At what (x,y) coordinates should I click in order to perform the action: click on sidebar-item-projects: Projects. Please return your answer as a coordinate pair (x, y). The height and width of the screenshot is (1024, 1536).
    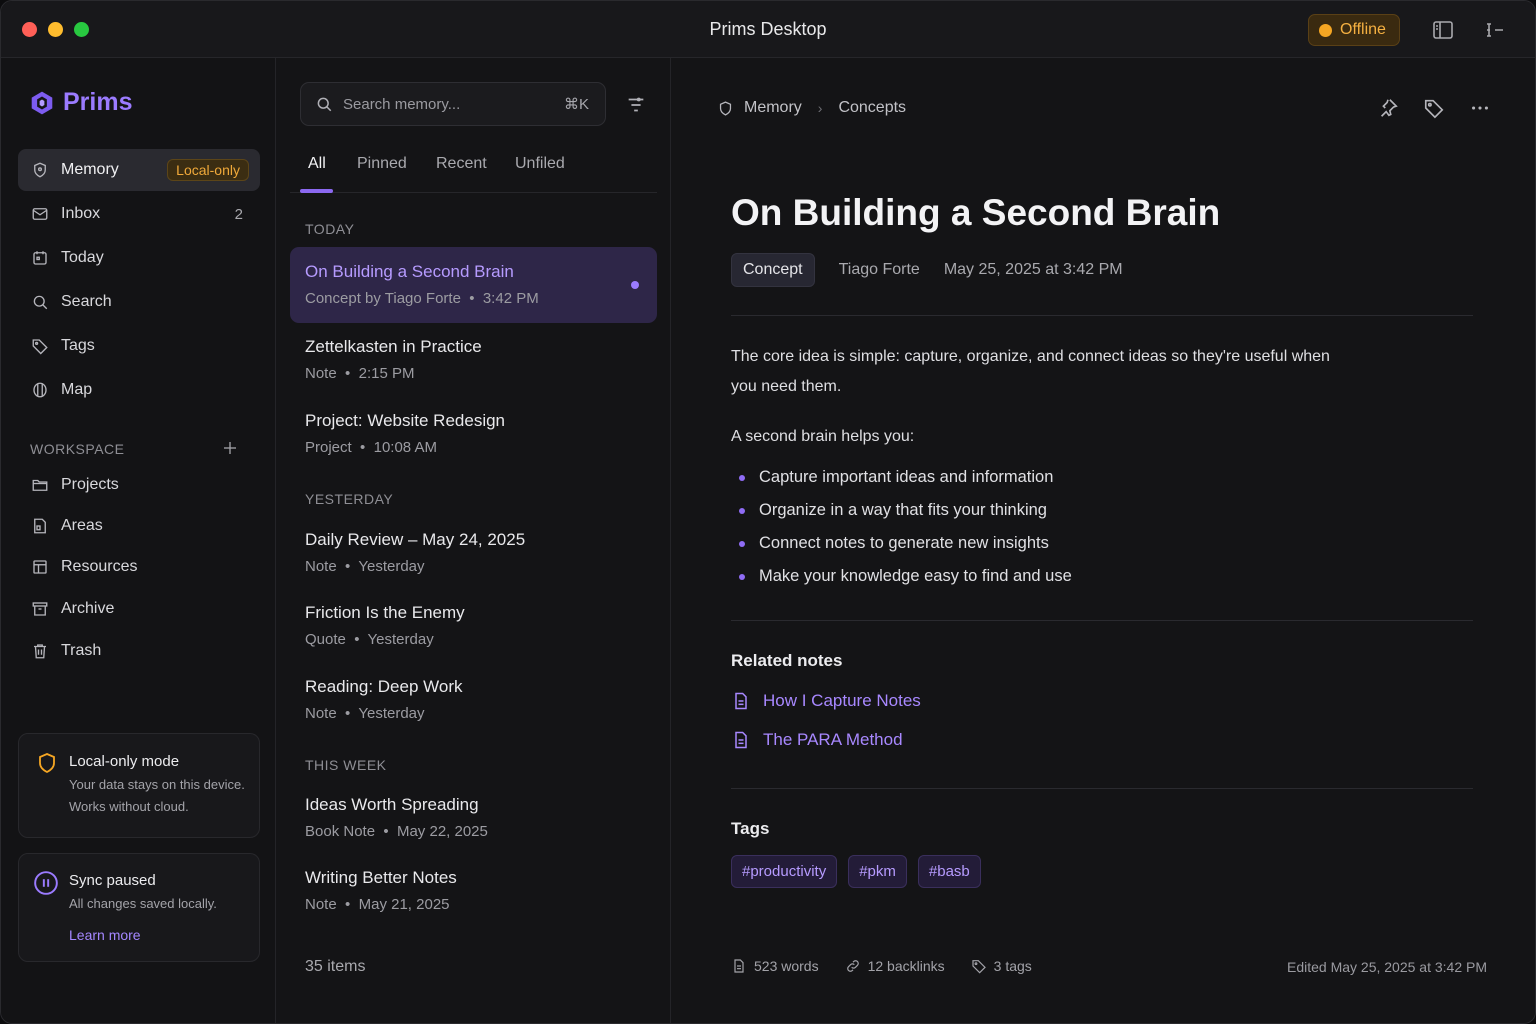
    Looking at the image, I should click on (139, 485).